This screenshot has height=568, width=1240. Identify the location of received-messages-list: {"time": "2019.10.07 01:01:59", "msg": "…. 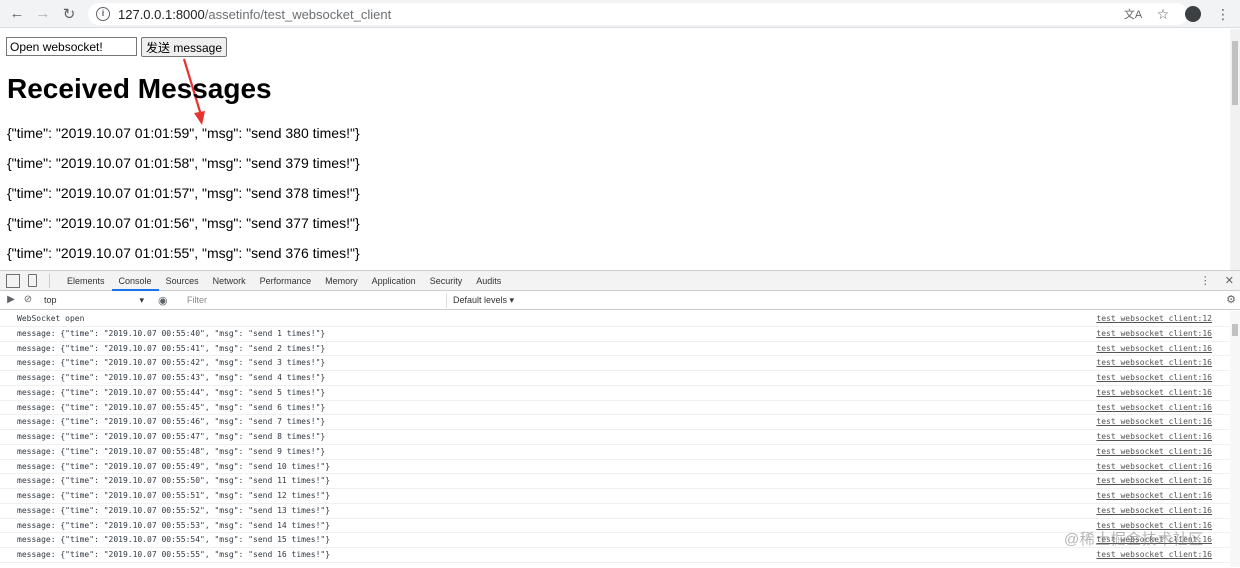
(183, 197).